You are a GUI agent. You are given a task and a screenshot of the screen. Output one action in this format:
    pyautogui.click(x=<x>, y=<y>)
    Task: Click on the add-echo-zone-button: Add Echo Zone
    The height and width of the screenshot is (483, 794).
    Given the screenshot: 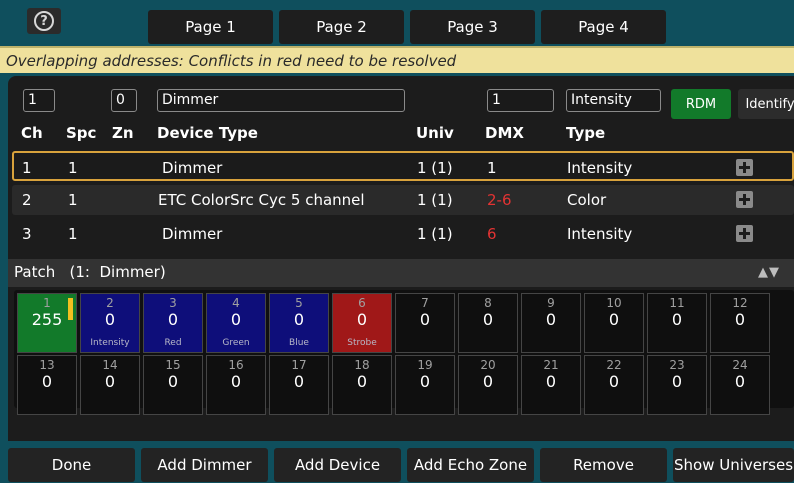 What is the action you would take?
    pyautogui.click(x=470, y=465)
    